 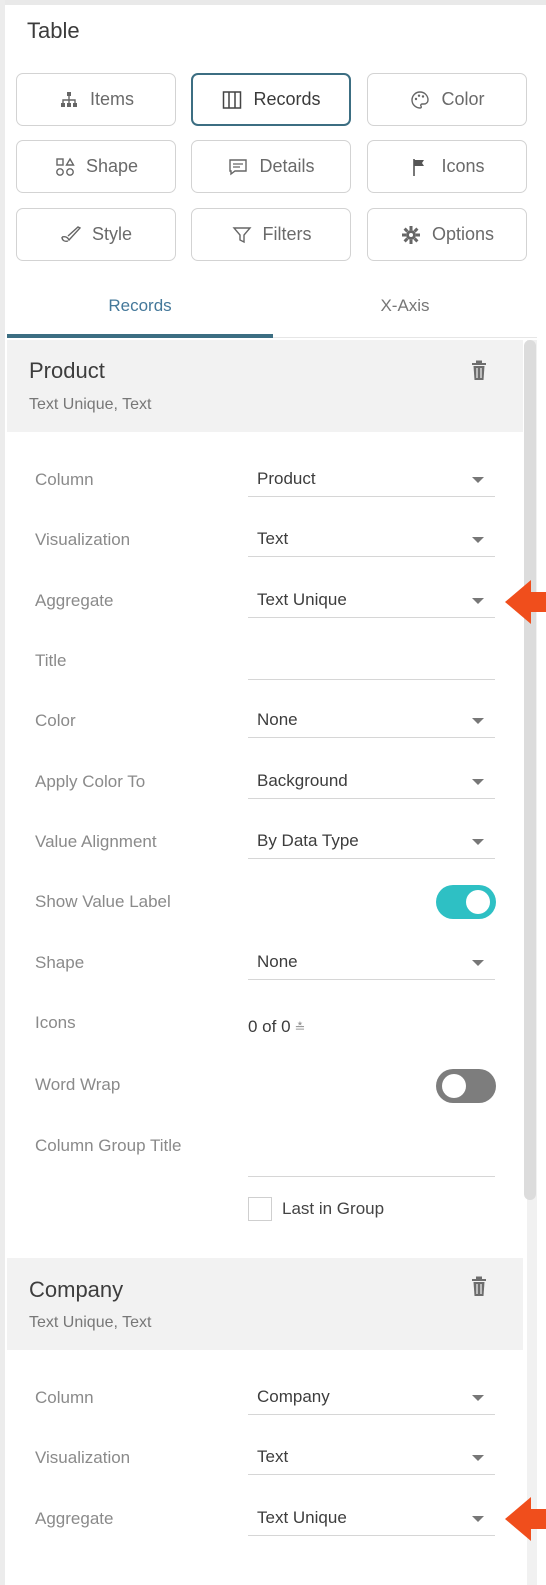 I want to click on title-input, so click(x=371, y=663).